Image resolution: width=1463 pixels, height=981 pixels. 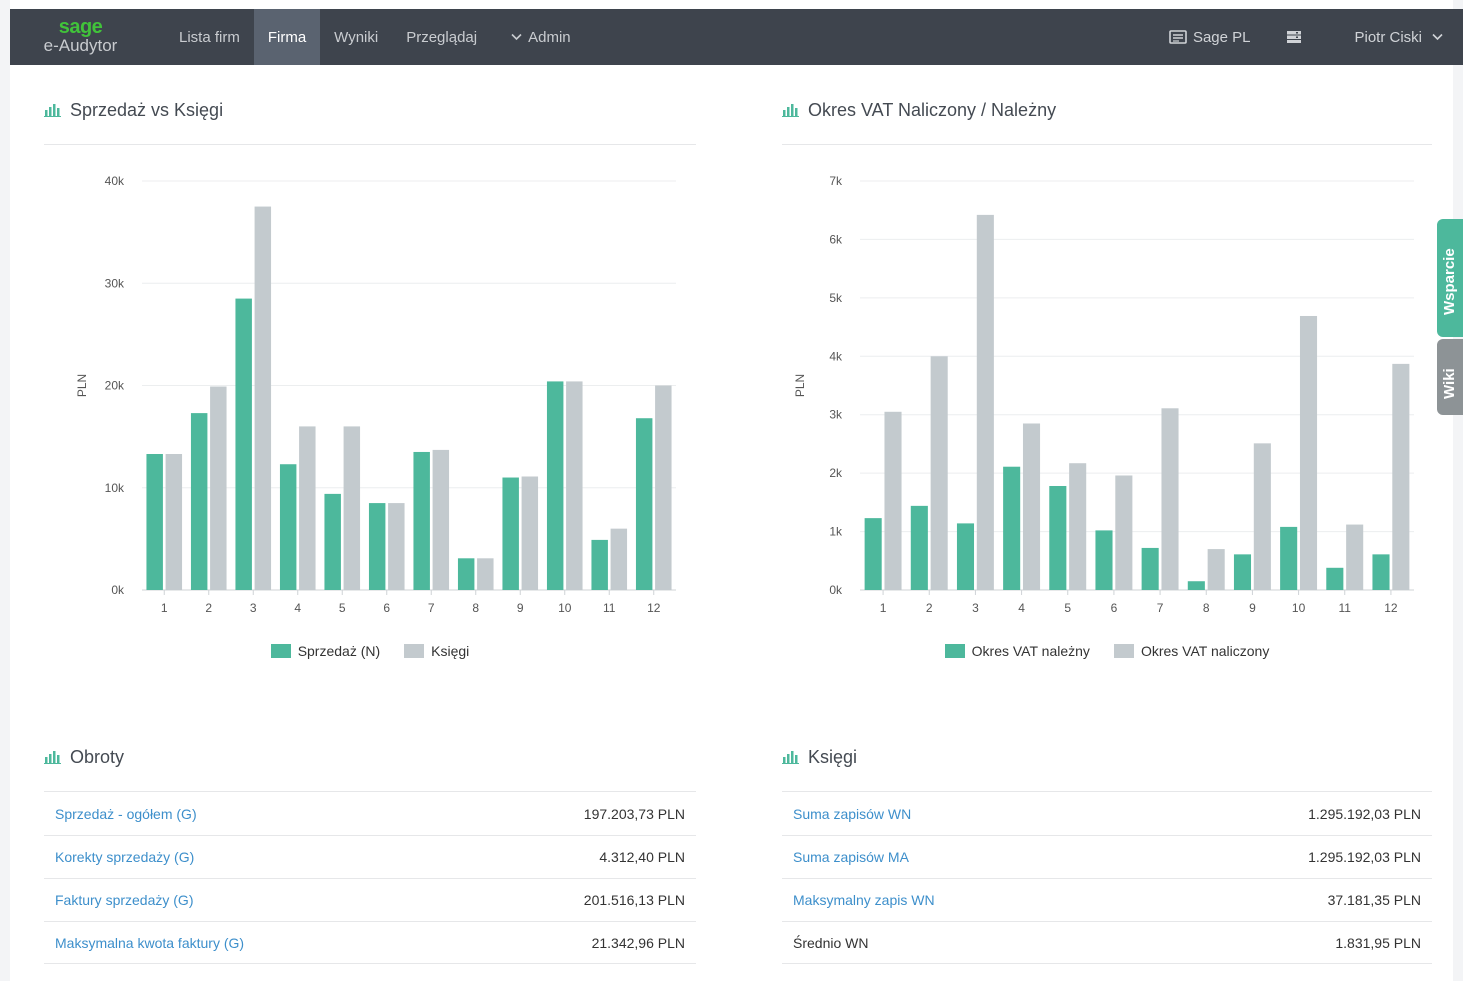 I want to click on nav-item-przegladaj: Przeglądaj, so click(x=441, y=37).